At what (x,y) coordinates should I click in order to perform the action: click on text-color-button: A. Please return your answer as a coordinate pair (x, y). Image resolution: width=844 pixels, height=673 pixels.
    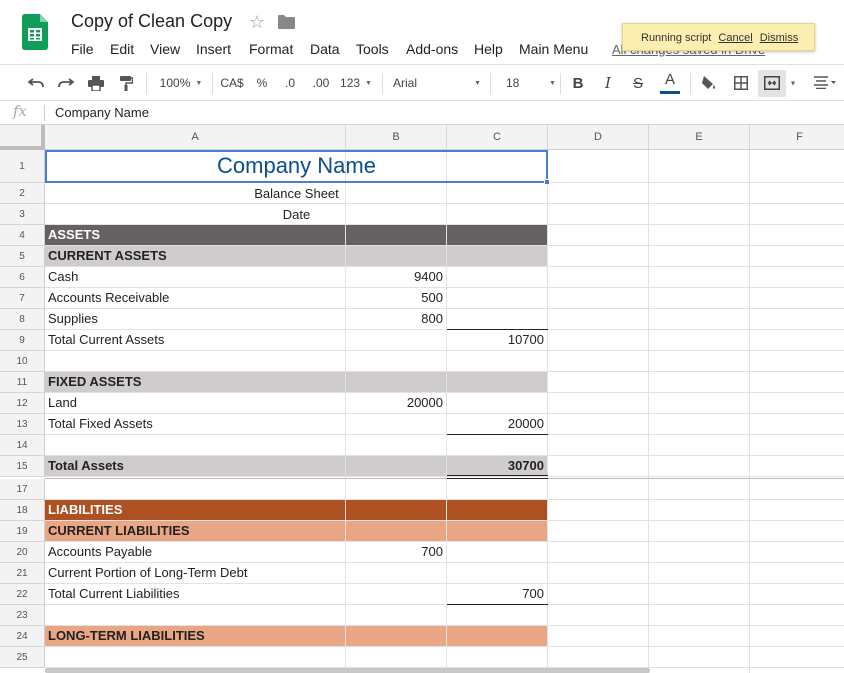
    Looking at the image, I should click on (670, 83).